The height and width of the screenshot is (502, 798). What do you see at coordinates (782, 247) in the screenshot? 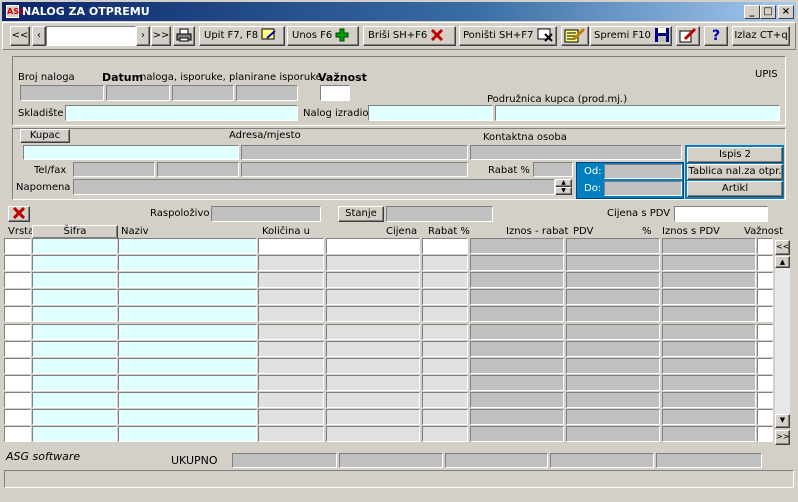
I see `grid-scroll-top: <<` at bounding box center [782, 247].